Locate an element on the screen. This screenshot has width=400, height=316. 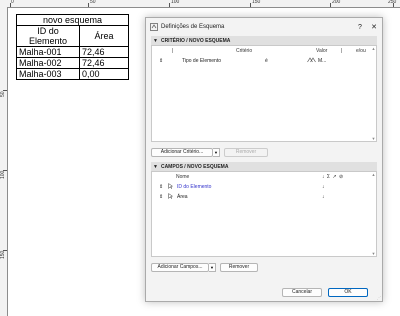
dialog-titlebar: Definições de Esquema ? ✕ is located at coordinates (264, 27).